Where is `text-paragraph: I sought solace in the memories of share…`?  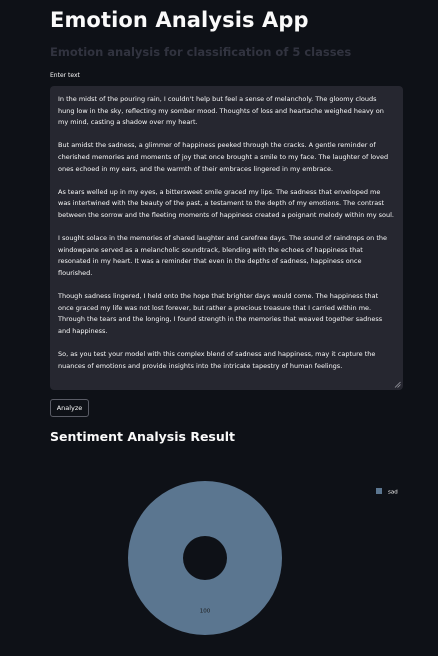 text-paragraph: I sought solace in the memories of share… is located at coordinates (223, 255).